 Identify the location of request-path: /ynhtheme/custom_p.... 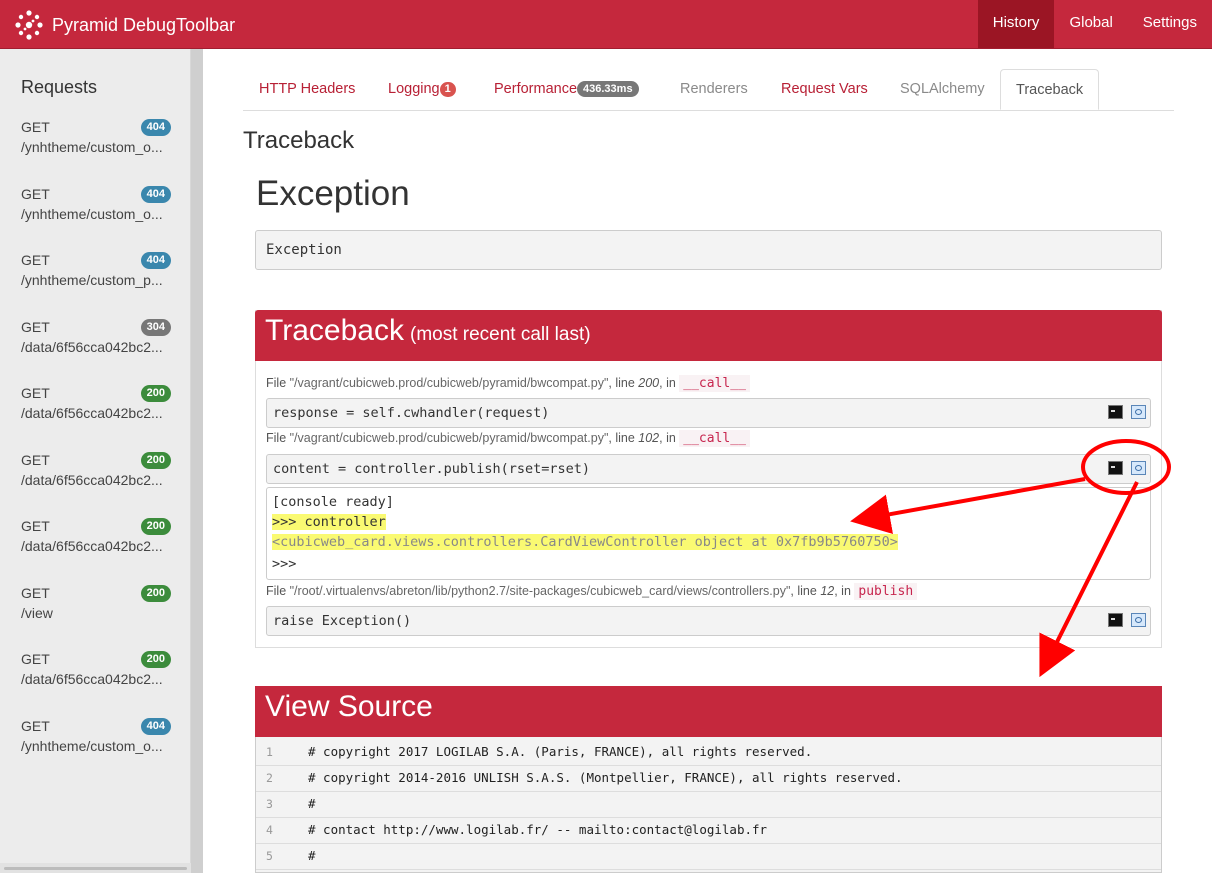
(92, 280).